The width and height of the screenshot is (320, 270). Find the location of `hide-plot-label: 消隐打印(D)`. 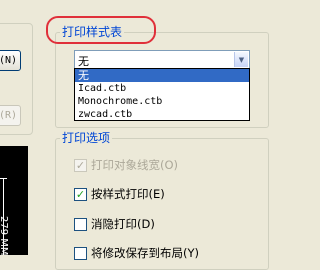

hide-plot-label: 消隐打印(D) is located at coordinates (123, 224).